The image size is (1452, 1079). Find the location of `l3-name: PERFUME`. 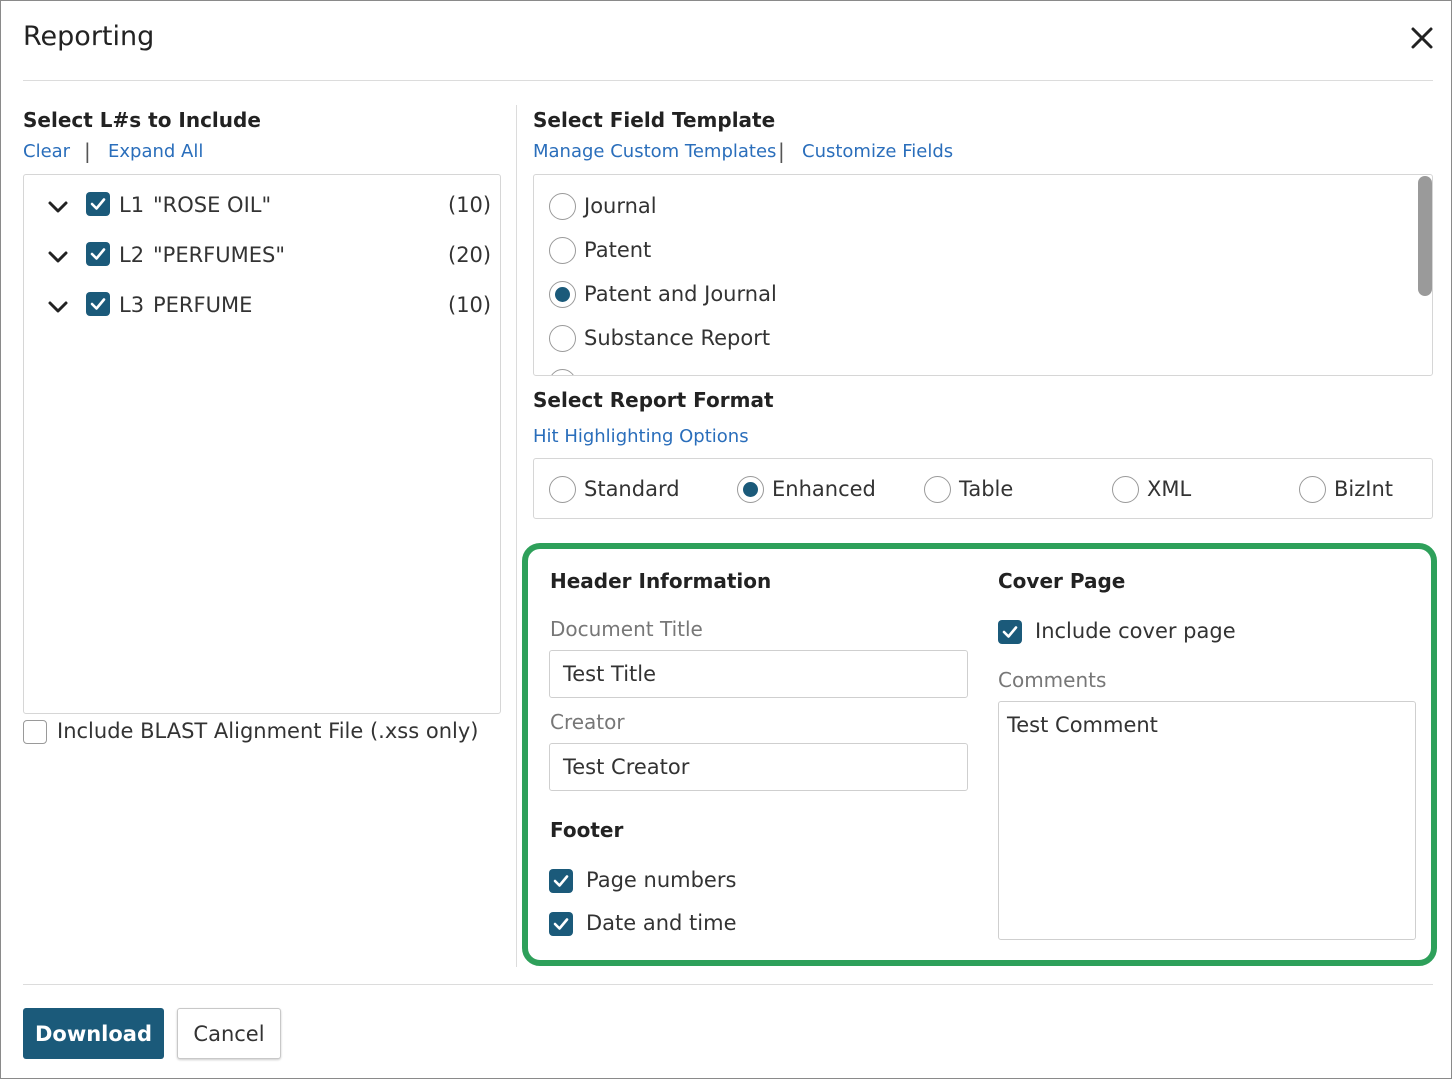

l3-name: PERFUME is located at coordinates (203, 305).